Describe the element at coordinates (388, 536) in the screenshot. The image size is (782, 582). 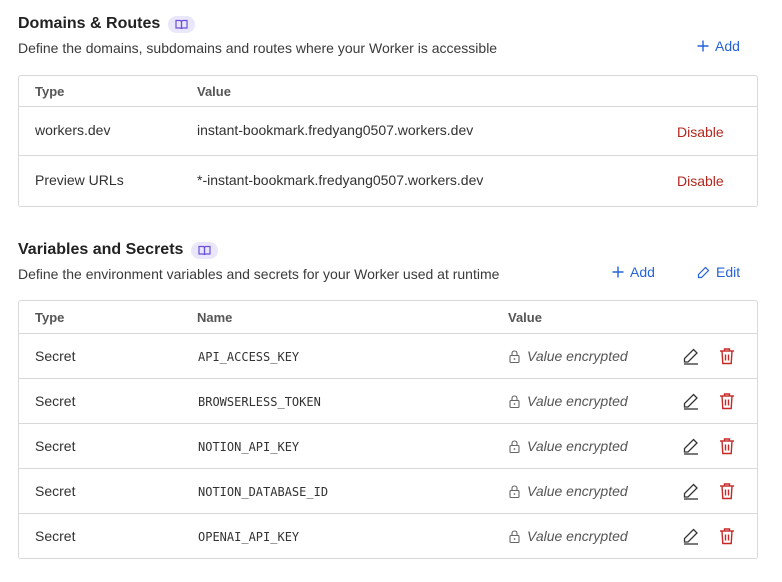
I see `table-row: Secret OPENAI_API_KEY Value encrypted` at that location.